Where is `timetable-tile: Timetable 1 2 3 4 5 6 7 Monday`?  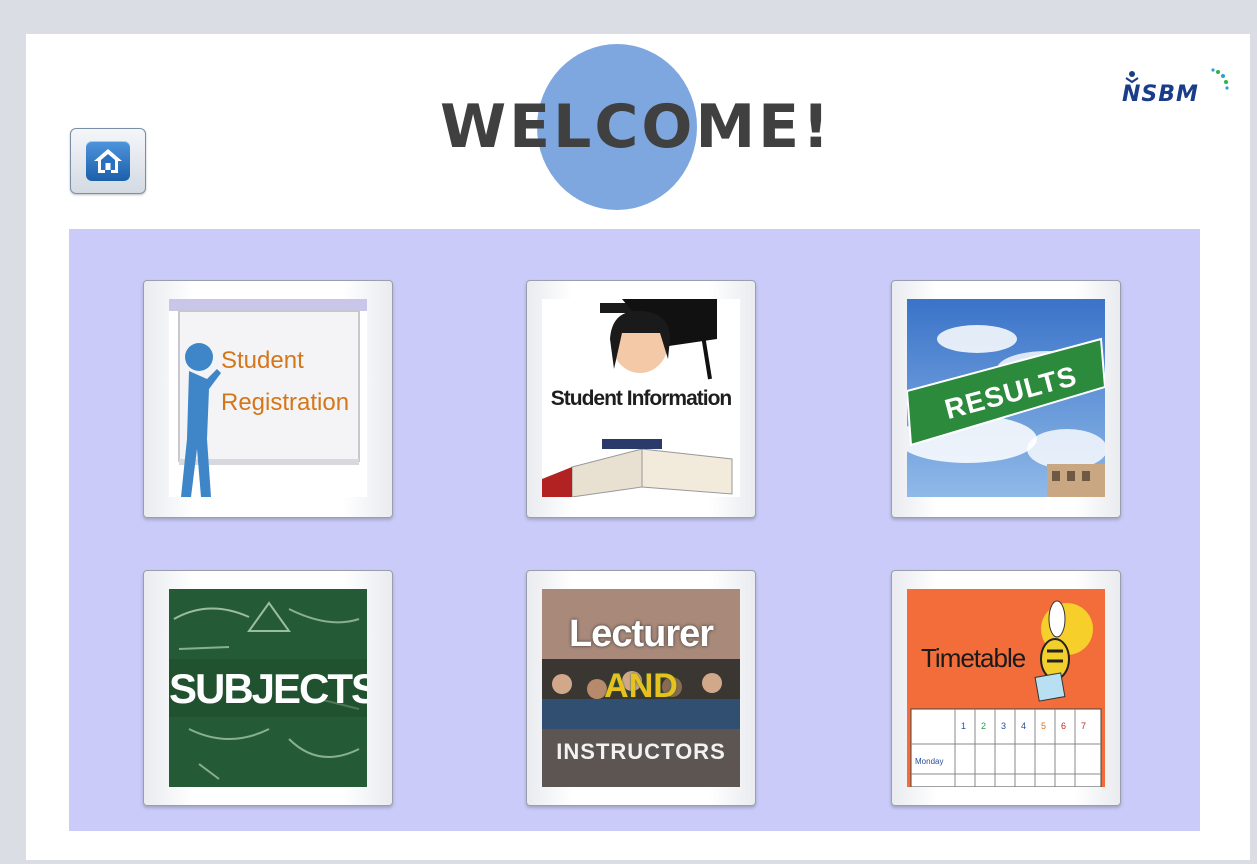
timetable-tile: Timetable 1 2 3 4 5 6 7 Monday is located at coordinates (1006, 688).